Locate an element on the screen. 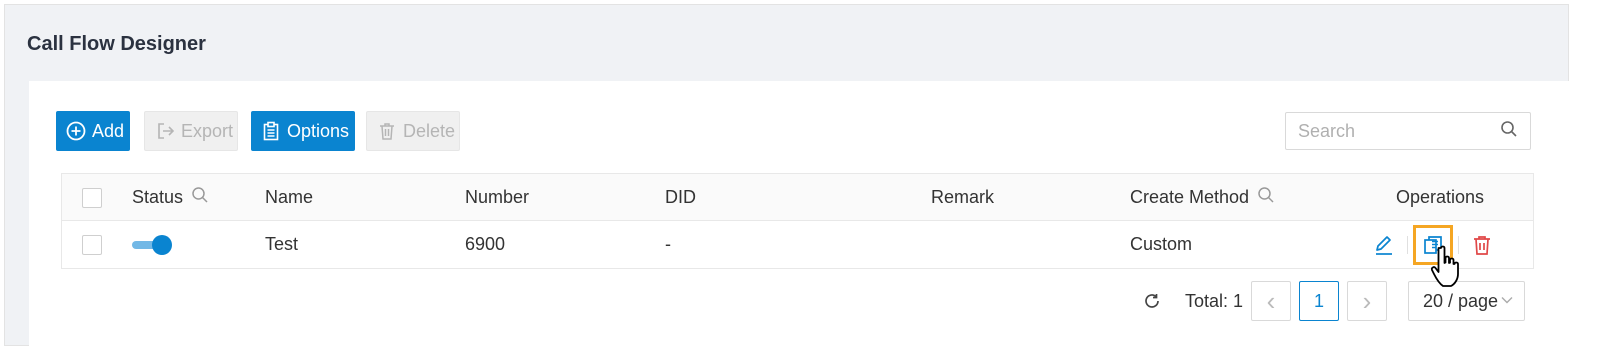  copy-icon is located at coordinates (1433, 244).